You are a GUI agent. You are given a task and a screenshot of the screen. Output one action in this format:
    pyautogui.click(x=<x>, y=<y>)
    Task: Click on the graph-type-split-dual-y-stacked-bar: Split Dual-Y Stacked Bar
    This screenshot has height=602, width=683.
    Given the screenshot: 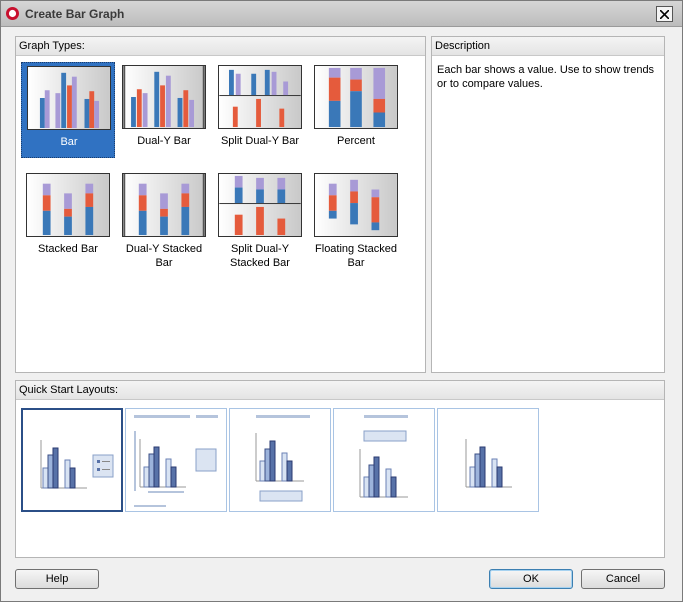 What is the action you would take?
    pyautogui.click(x=260, y=219)
    